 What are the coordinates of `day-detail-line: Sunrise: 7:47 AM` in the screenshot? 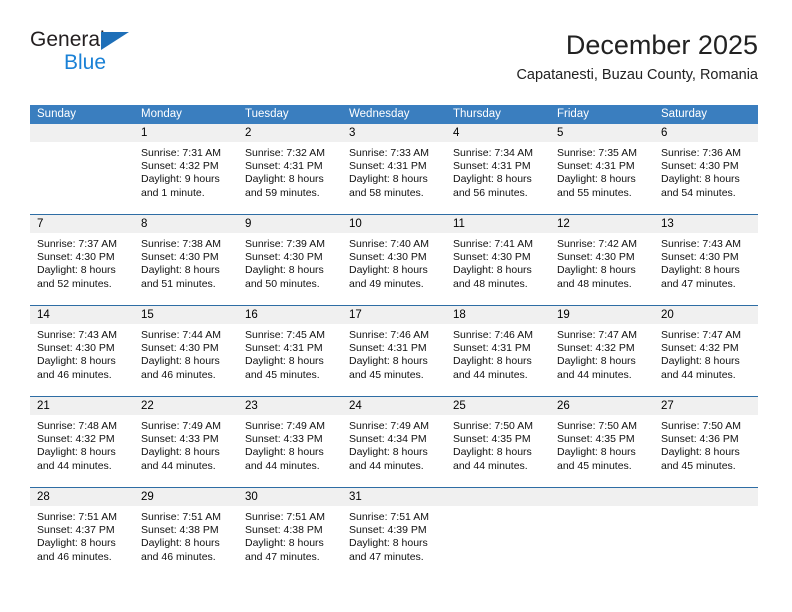 It's located at (701, 335).